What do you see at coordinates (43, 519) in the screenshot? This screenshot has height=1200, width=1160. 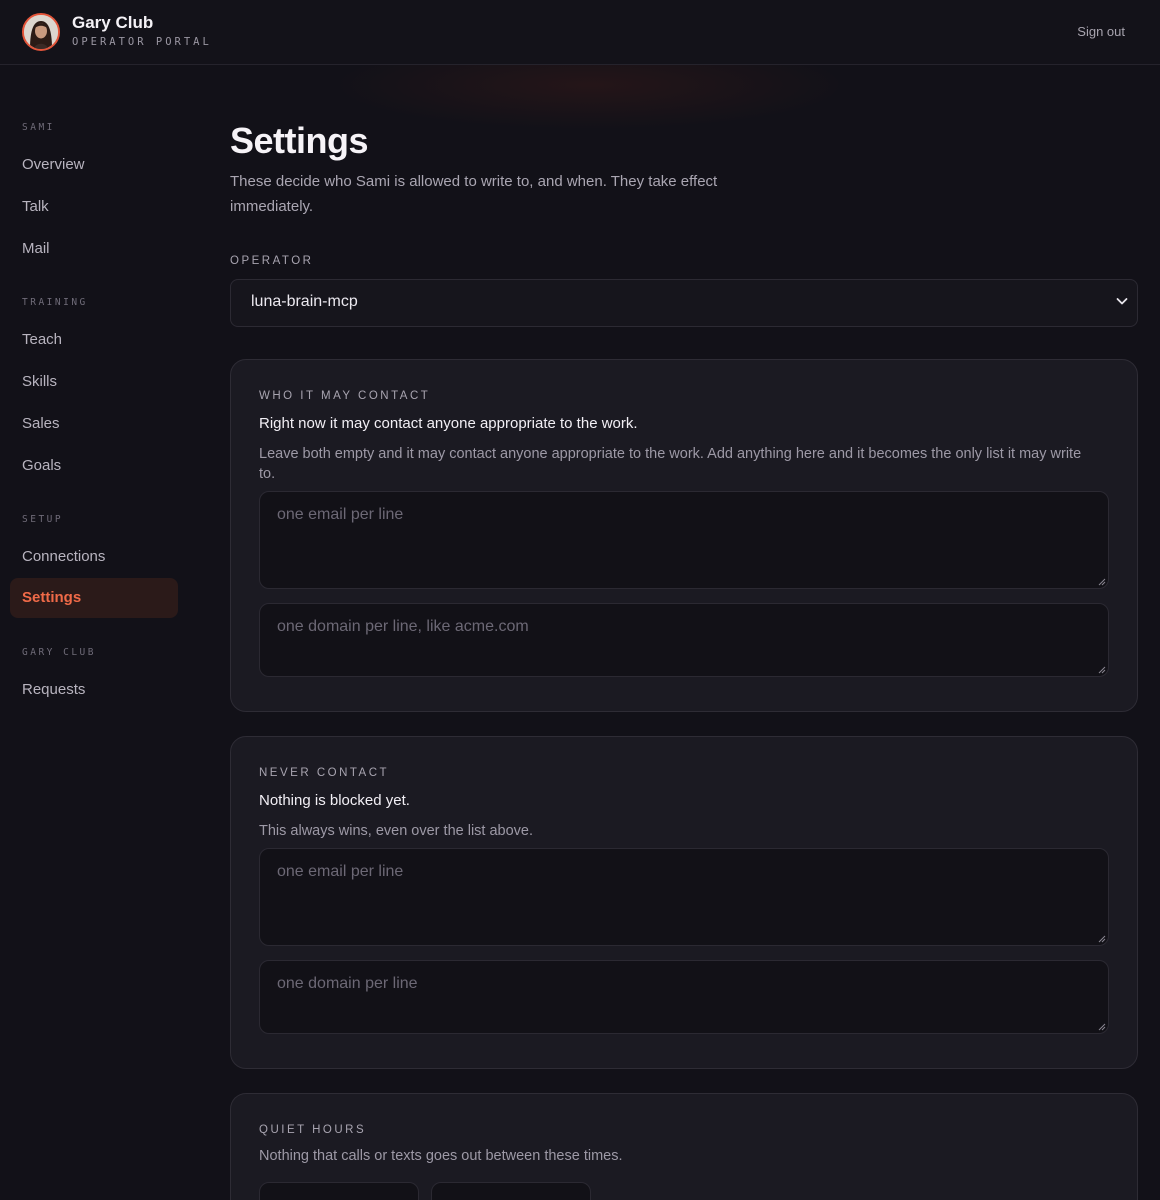 I see `nav-group-label-setup: SETUP` at bounding box center [43, 519].